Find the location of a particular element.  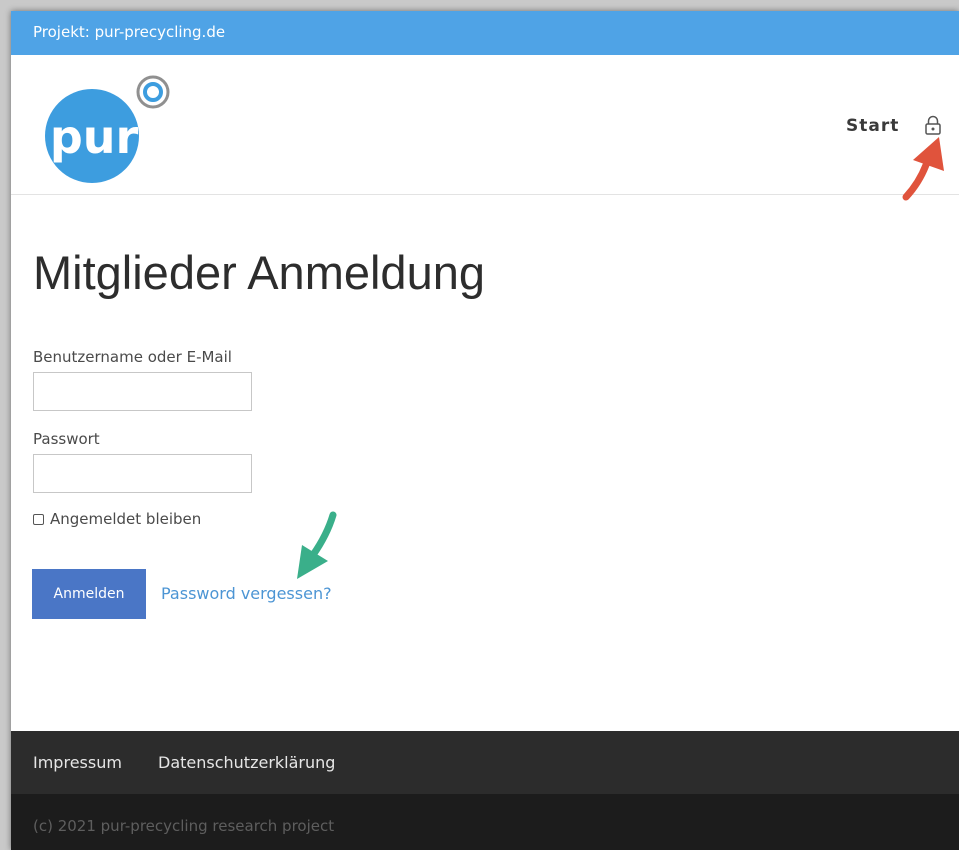

remember-me: Angemeldet bleiben is located at coordinates (117, 519).